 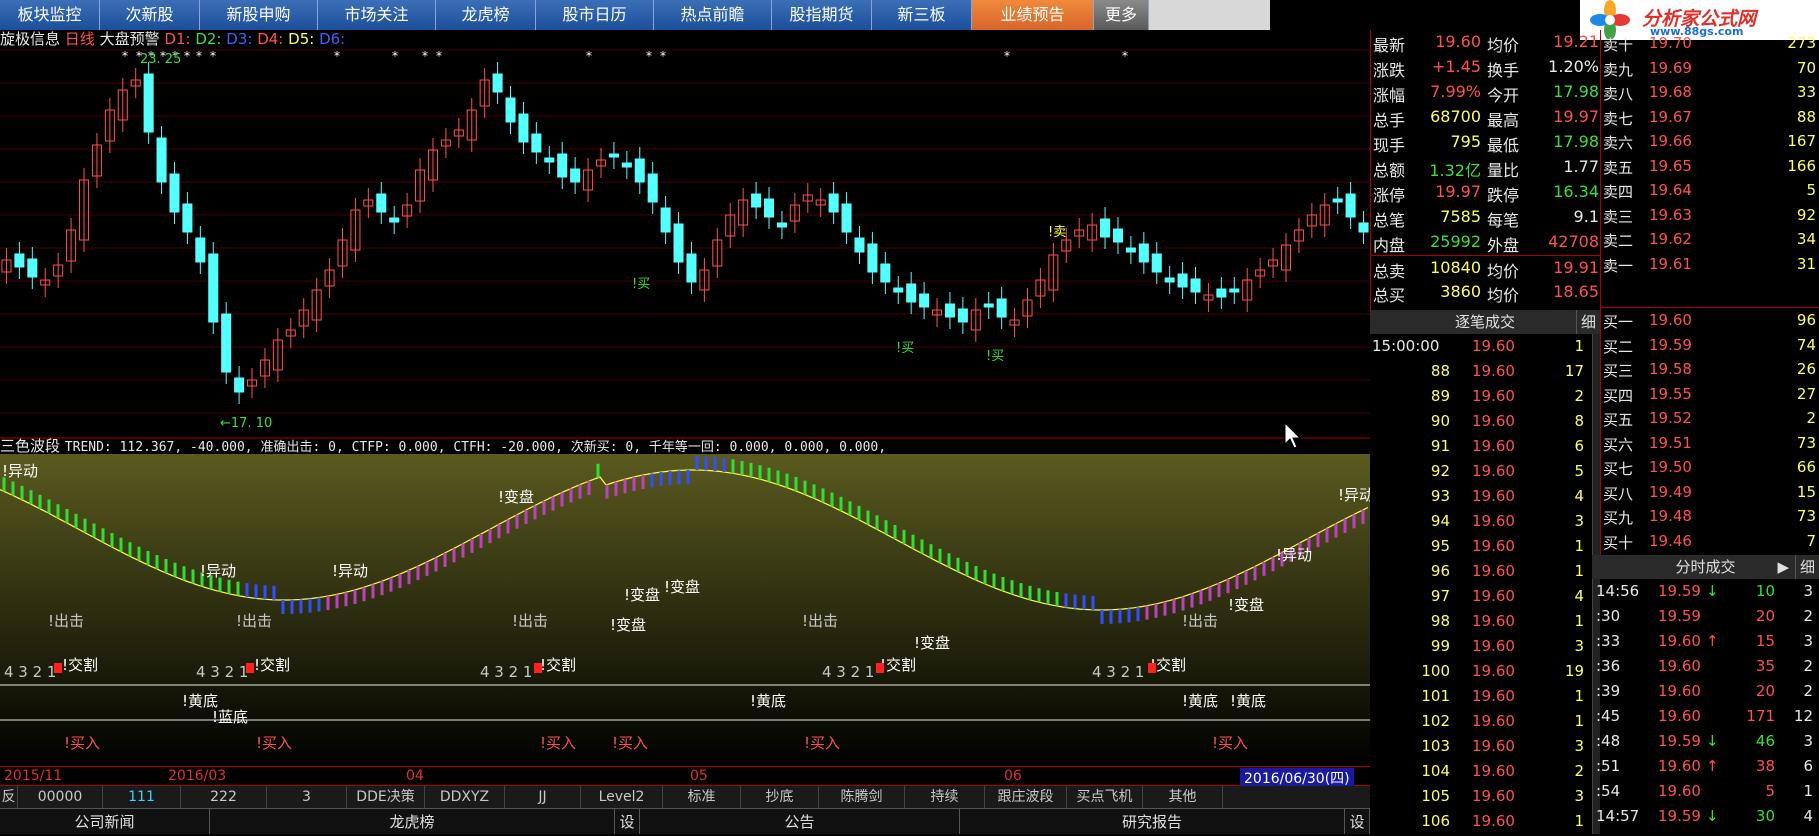 I want to click on sell-level-row: 卖七 19.67 88, so click(x=1710, y=118).